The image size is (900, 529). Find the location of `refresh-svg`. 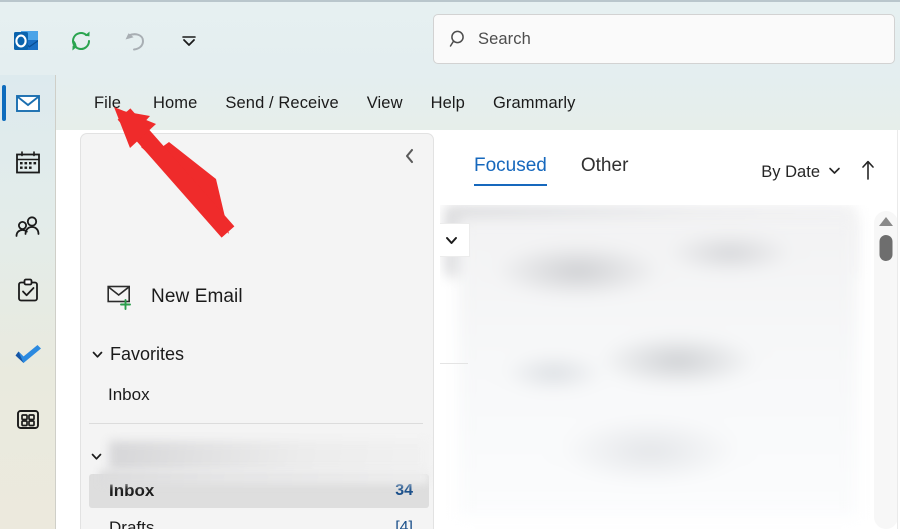

refresh-svg is located at coordinates (81, 41).